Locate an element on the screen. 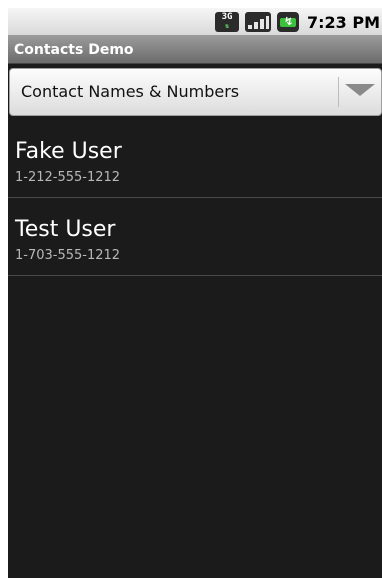 This screenshot has height=578, width=382. dropdown-arrow-icon is located at coordinates (360, 90).